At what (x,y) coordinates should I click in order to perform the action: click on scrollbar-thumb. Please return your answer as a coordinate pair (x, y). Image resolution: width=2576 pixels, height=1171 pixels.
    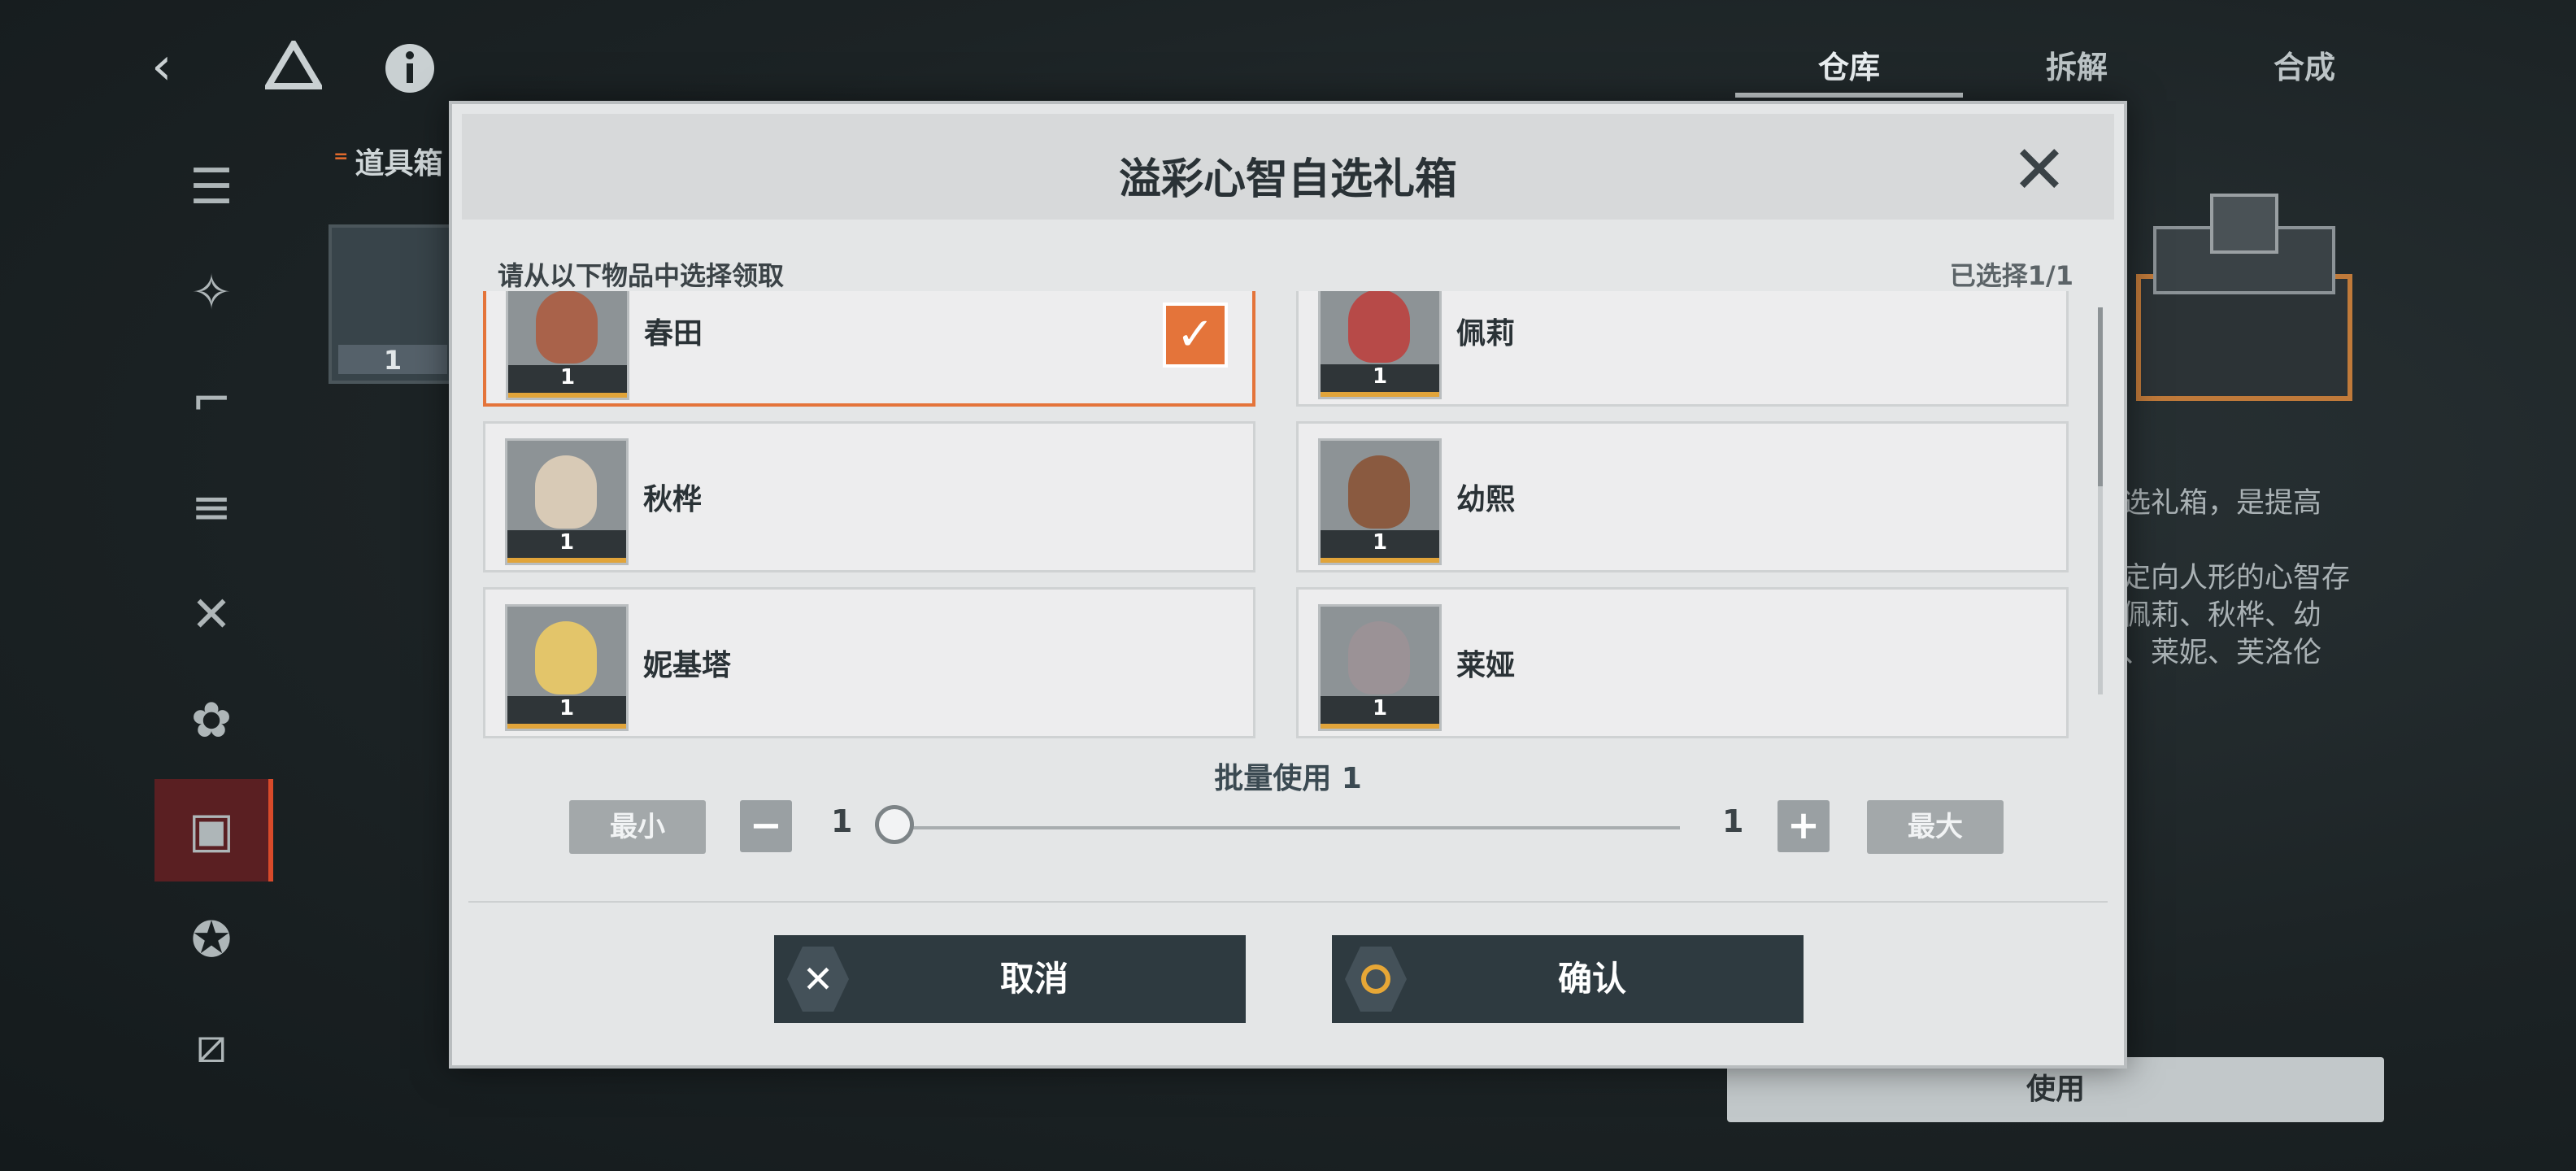
    Looking at the image, I should click on (2101, 397).